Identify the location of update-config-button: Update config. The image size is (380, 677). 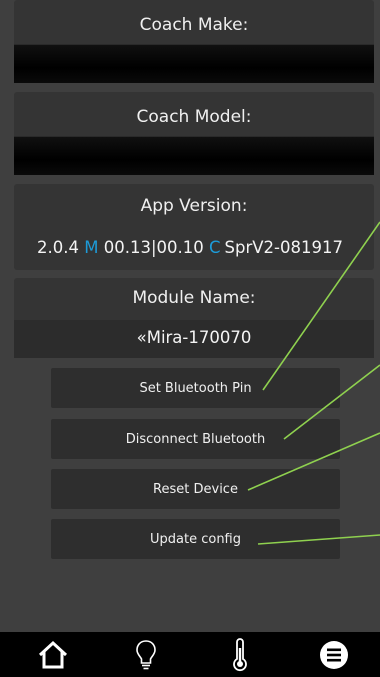
(195, 539).